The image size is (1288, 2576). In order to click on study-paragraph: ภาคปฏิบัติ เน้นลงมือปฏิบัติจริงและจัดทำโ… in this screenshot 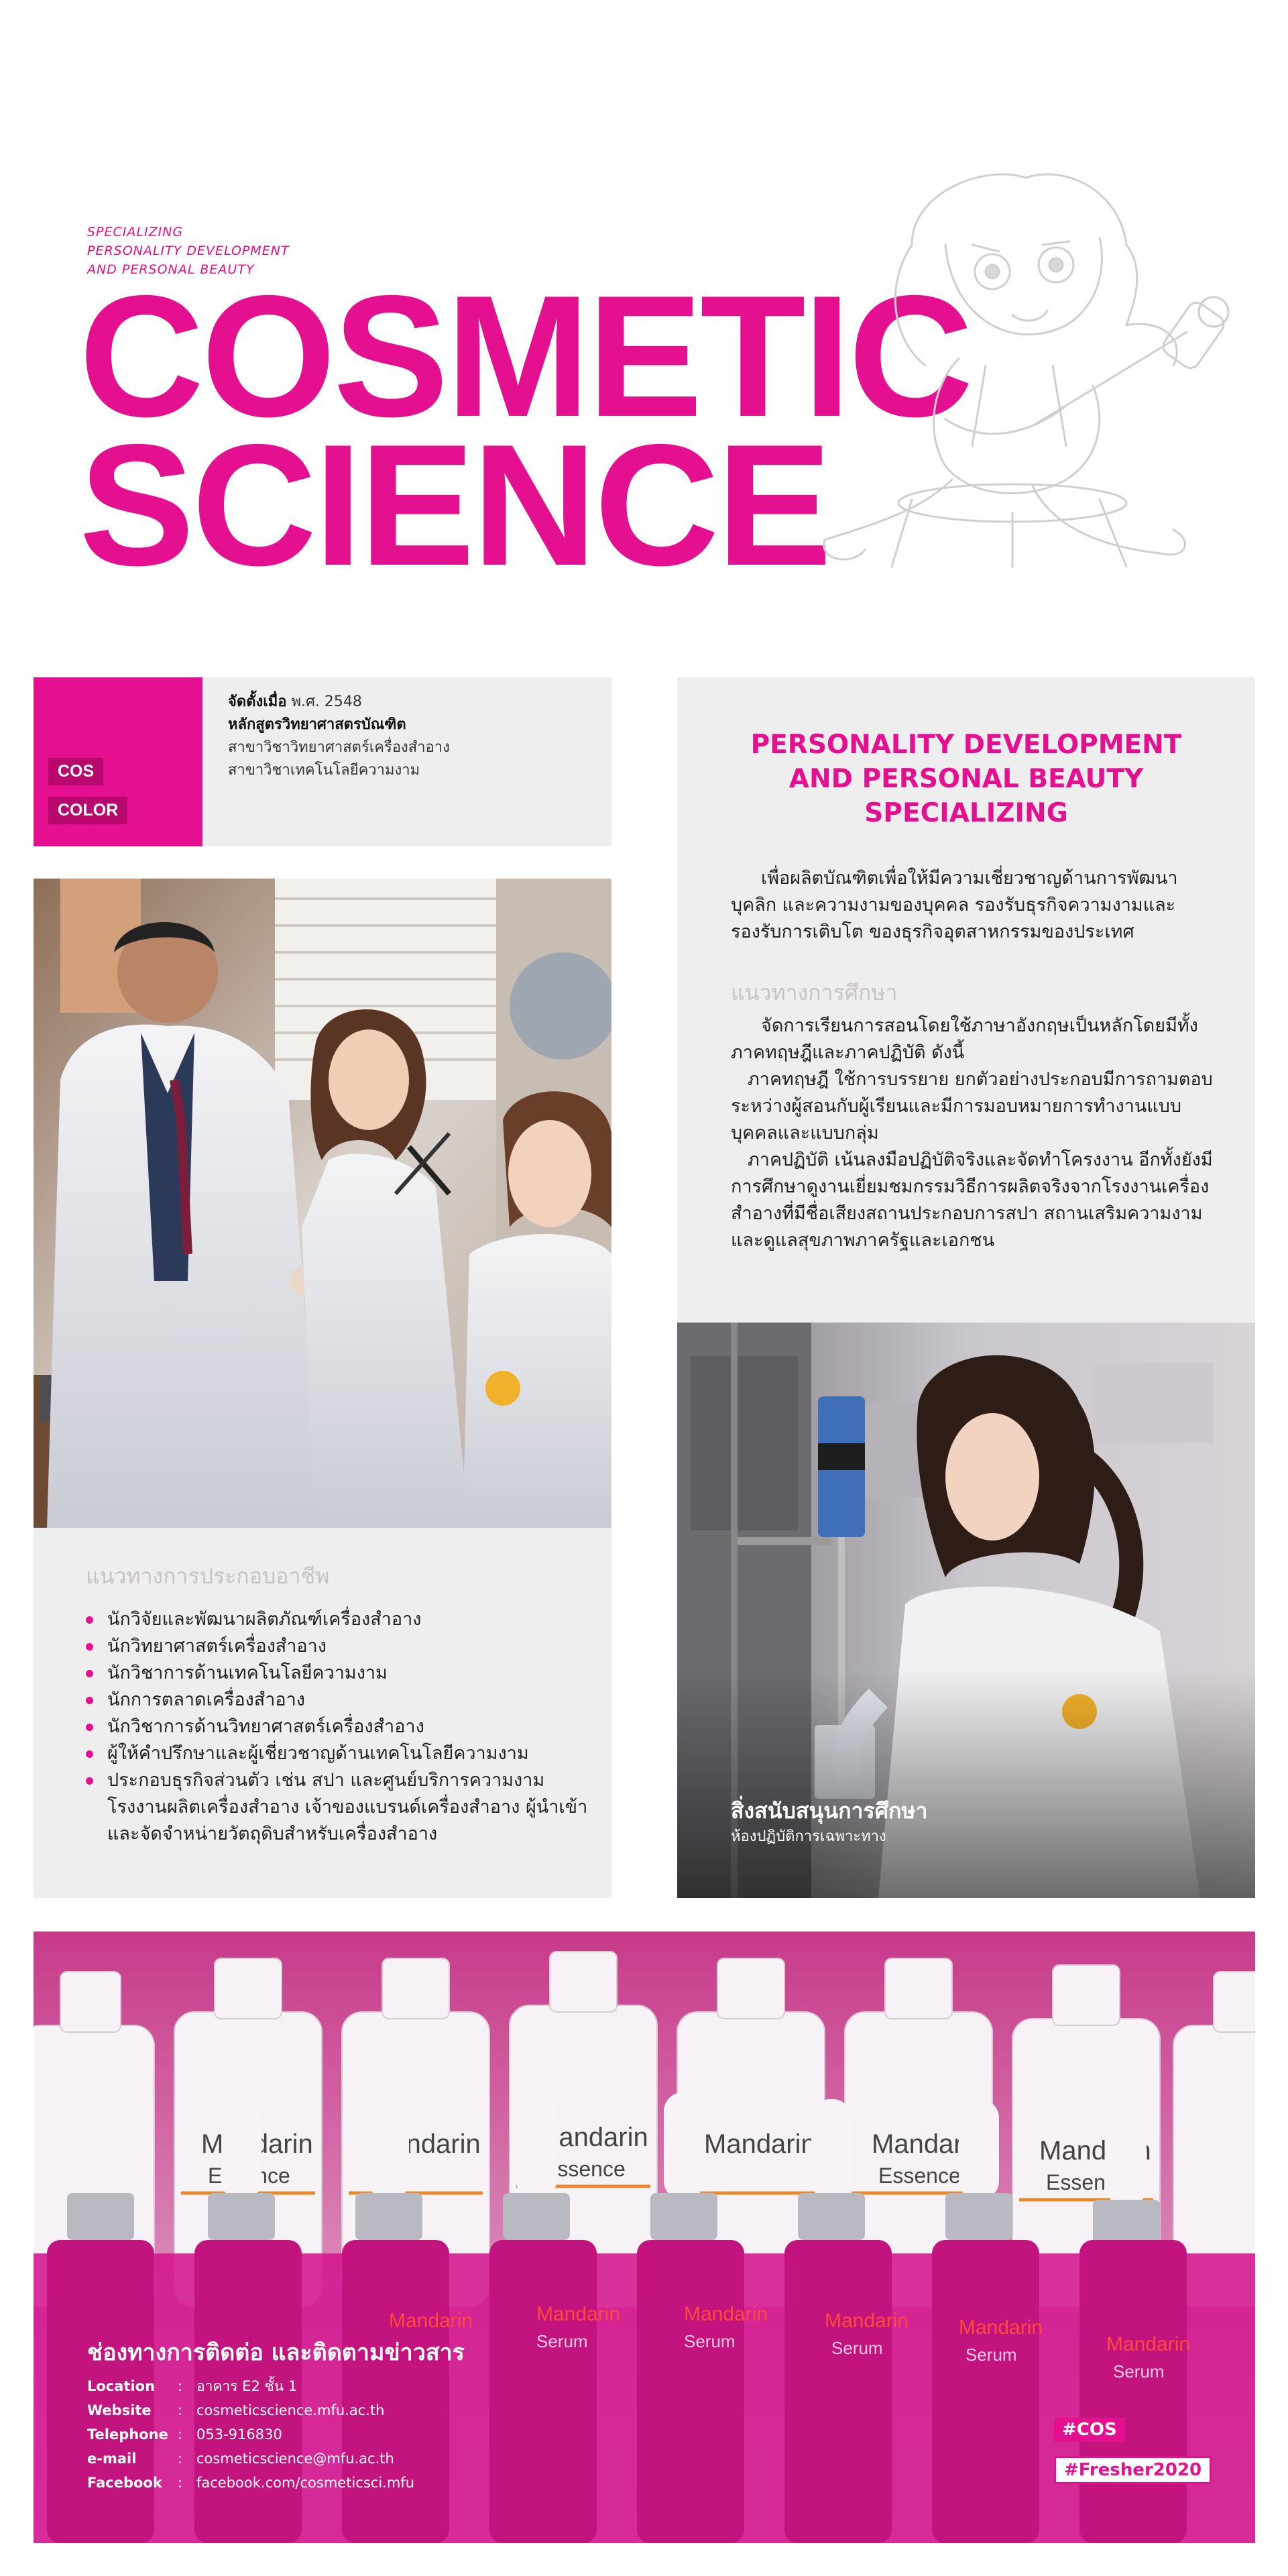, I will do `click(972, 1200)`.